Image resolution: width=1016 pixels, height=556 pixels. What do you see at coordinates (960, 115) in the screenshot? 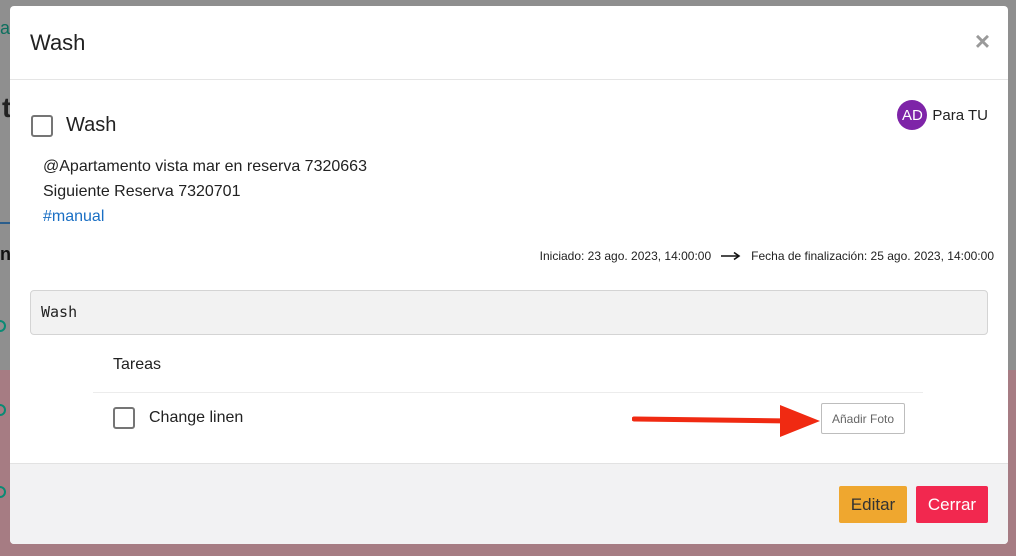
I see `assignee-name: Para TU` at bounding box center [960, 115].